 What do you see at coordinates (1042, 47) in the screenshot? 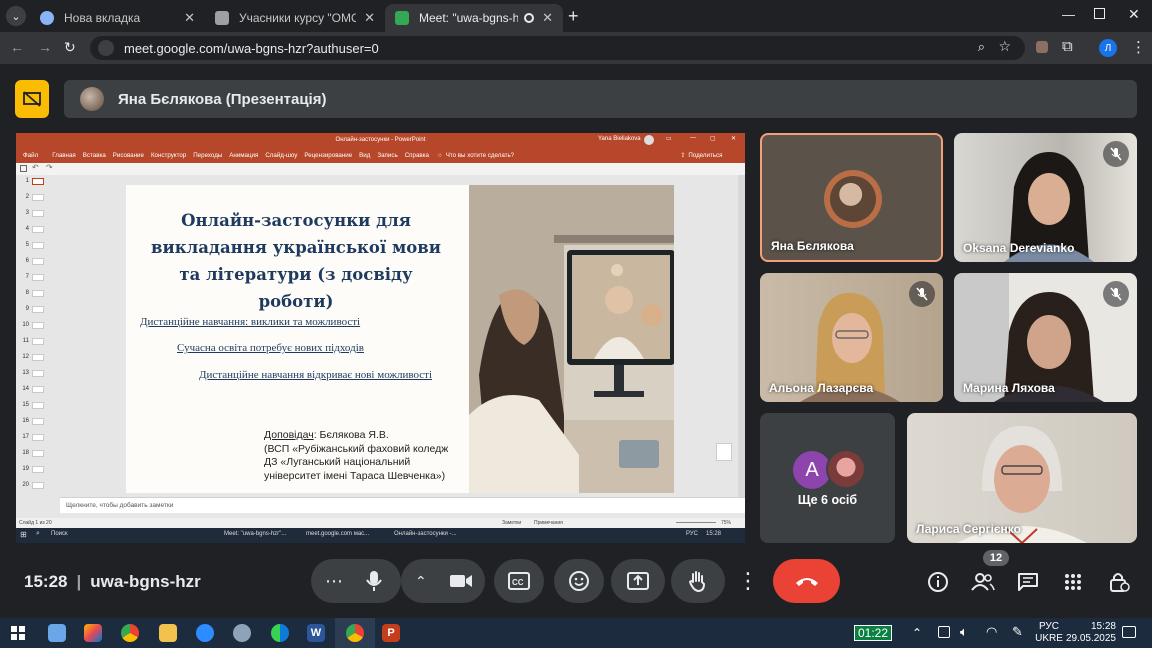
I see `extension-icon` at bounding box center [1042, 47].